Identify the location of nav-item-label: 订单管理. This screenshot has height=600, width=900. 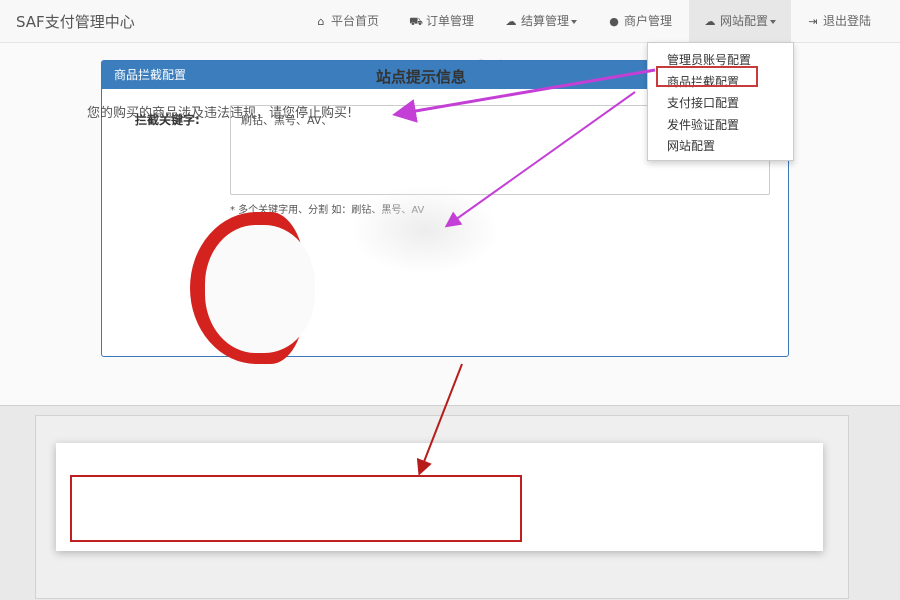
(450, 21).